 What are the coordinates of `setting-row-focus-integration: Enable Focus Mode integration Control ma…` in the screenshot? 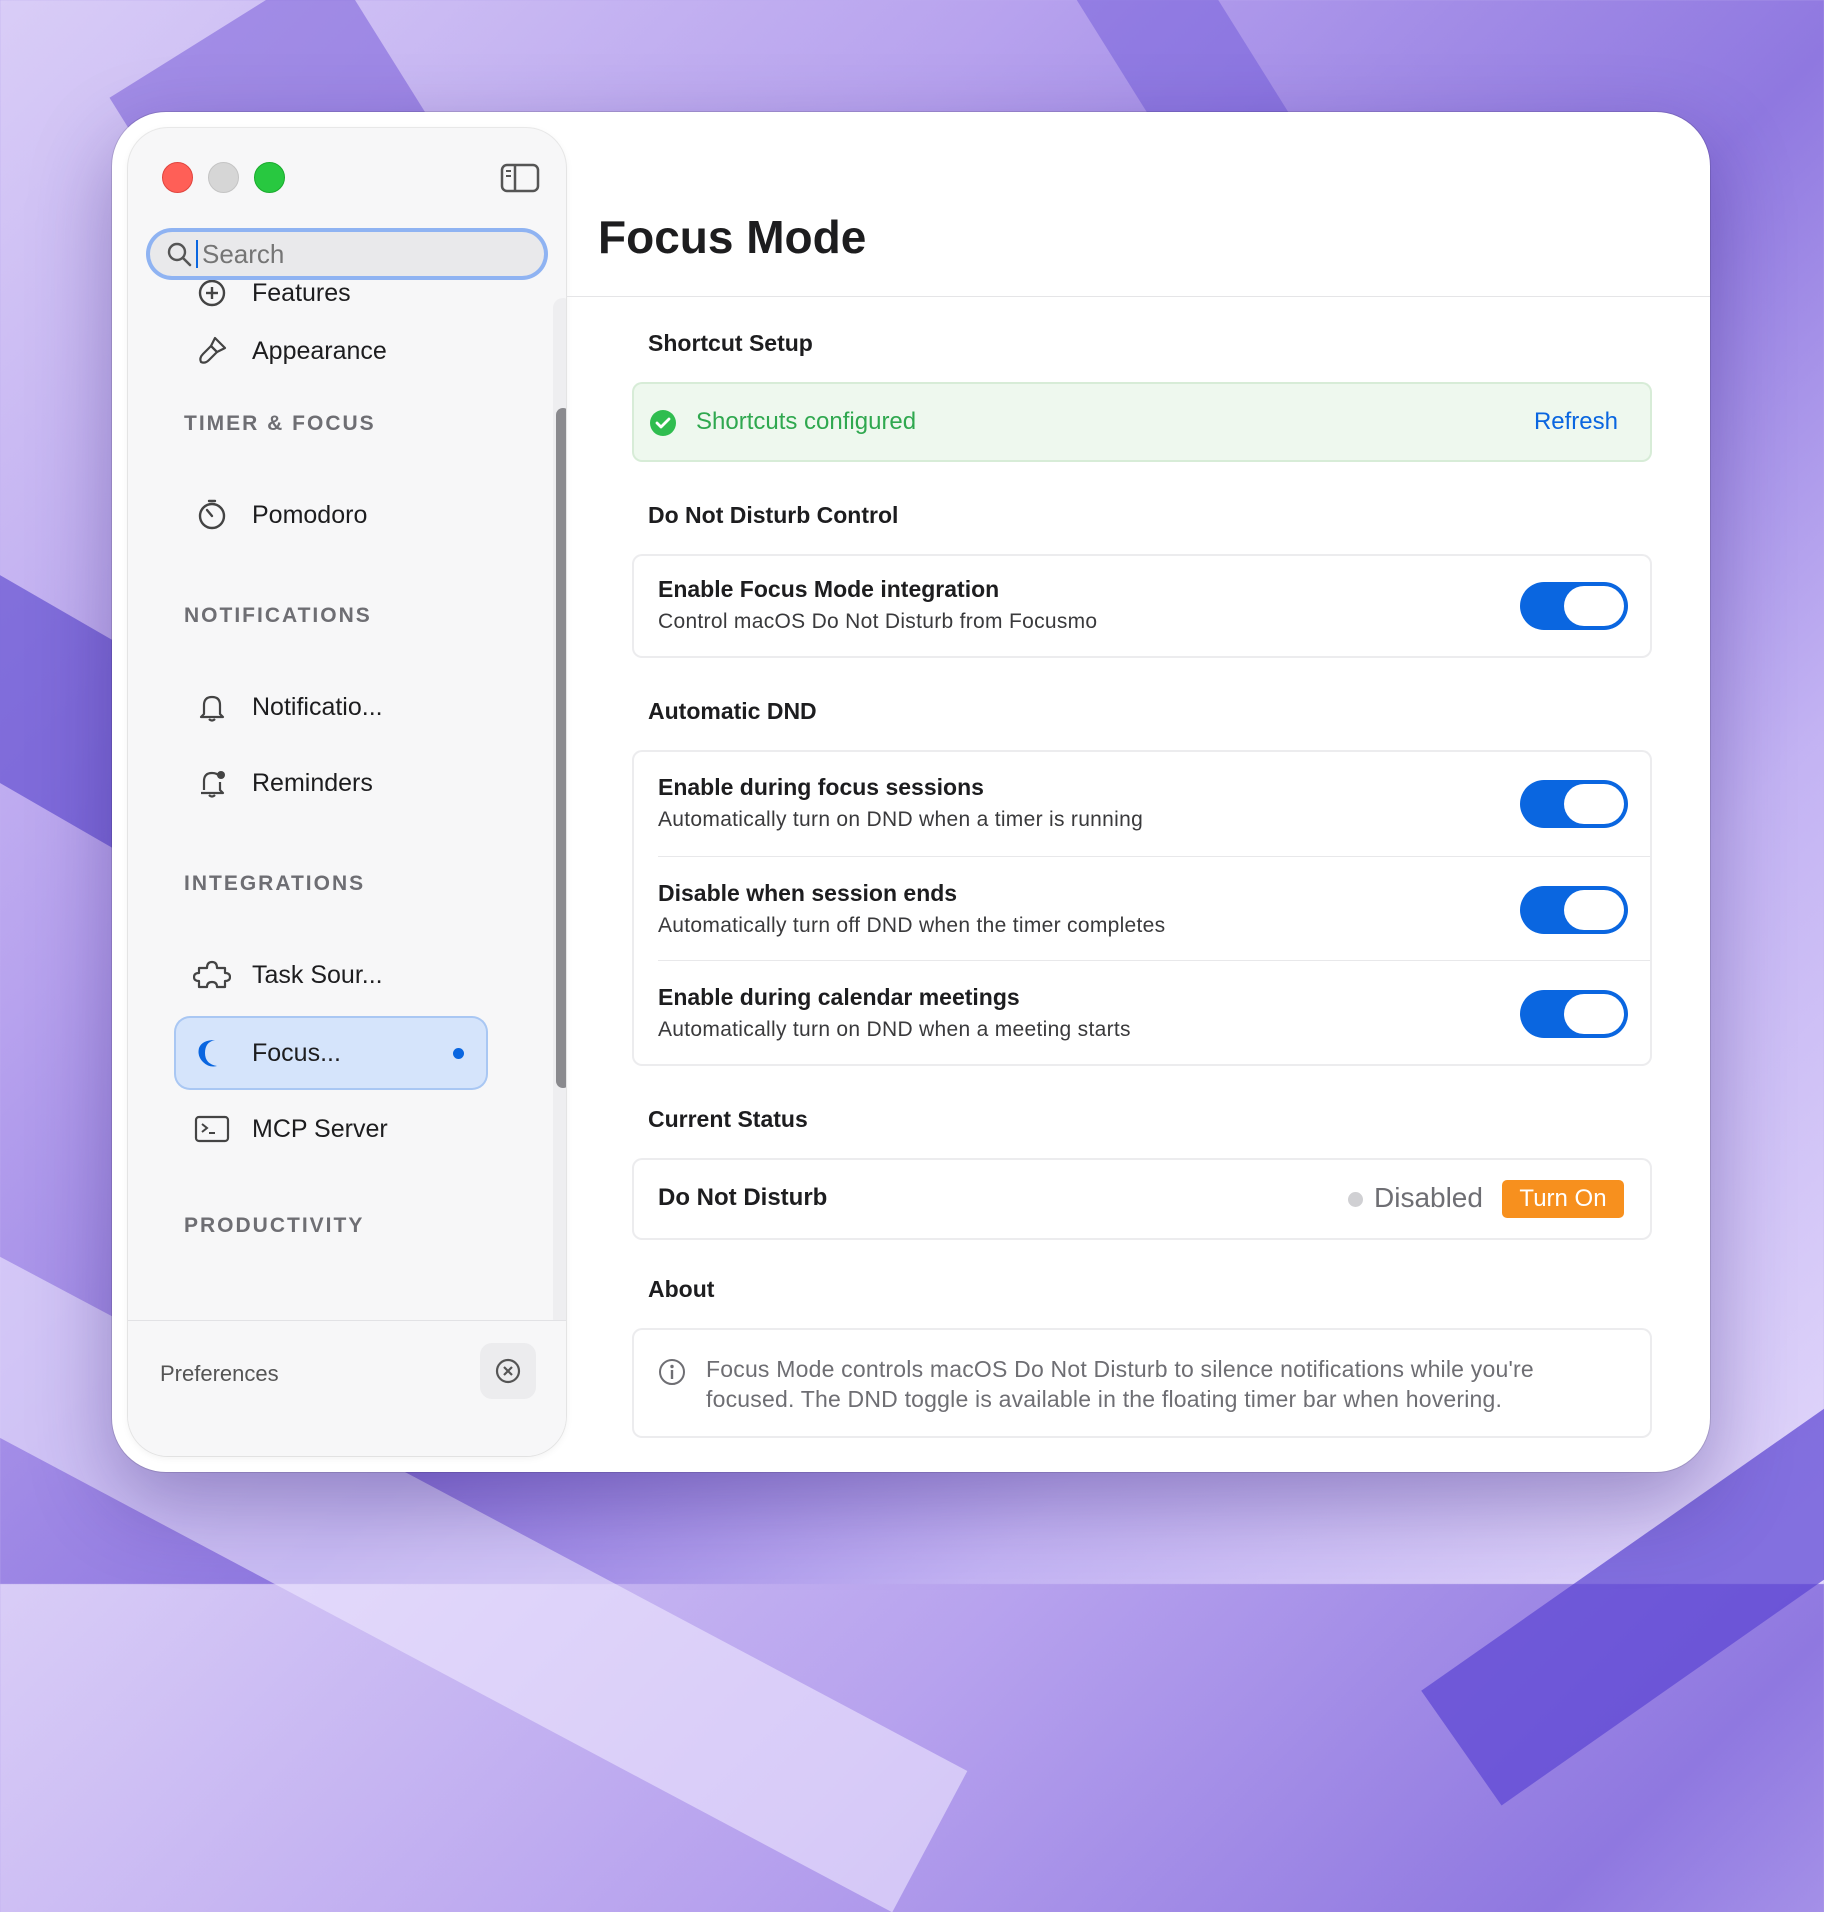 It's located at (1142, 606).